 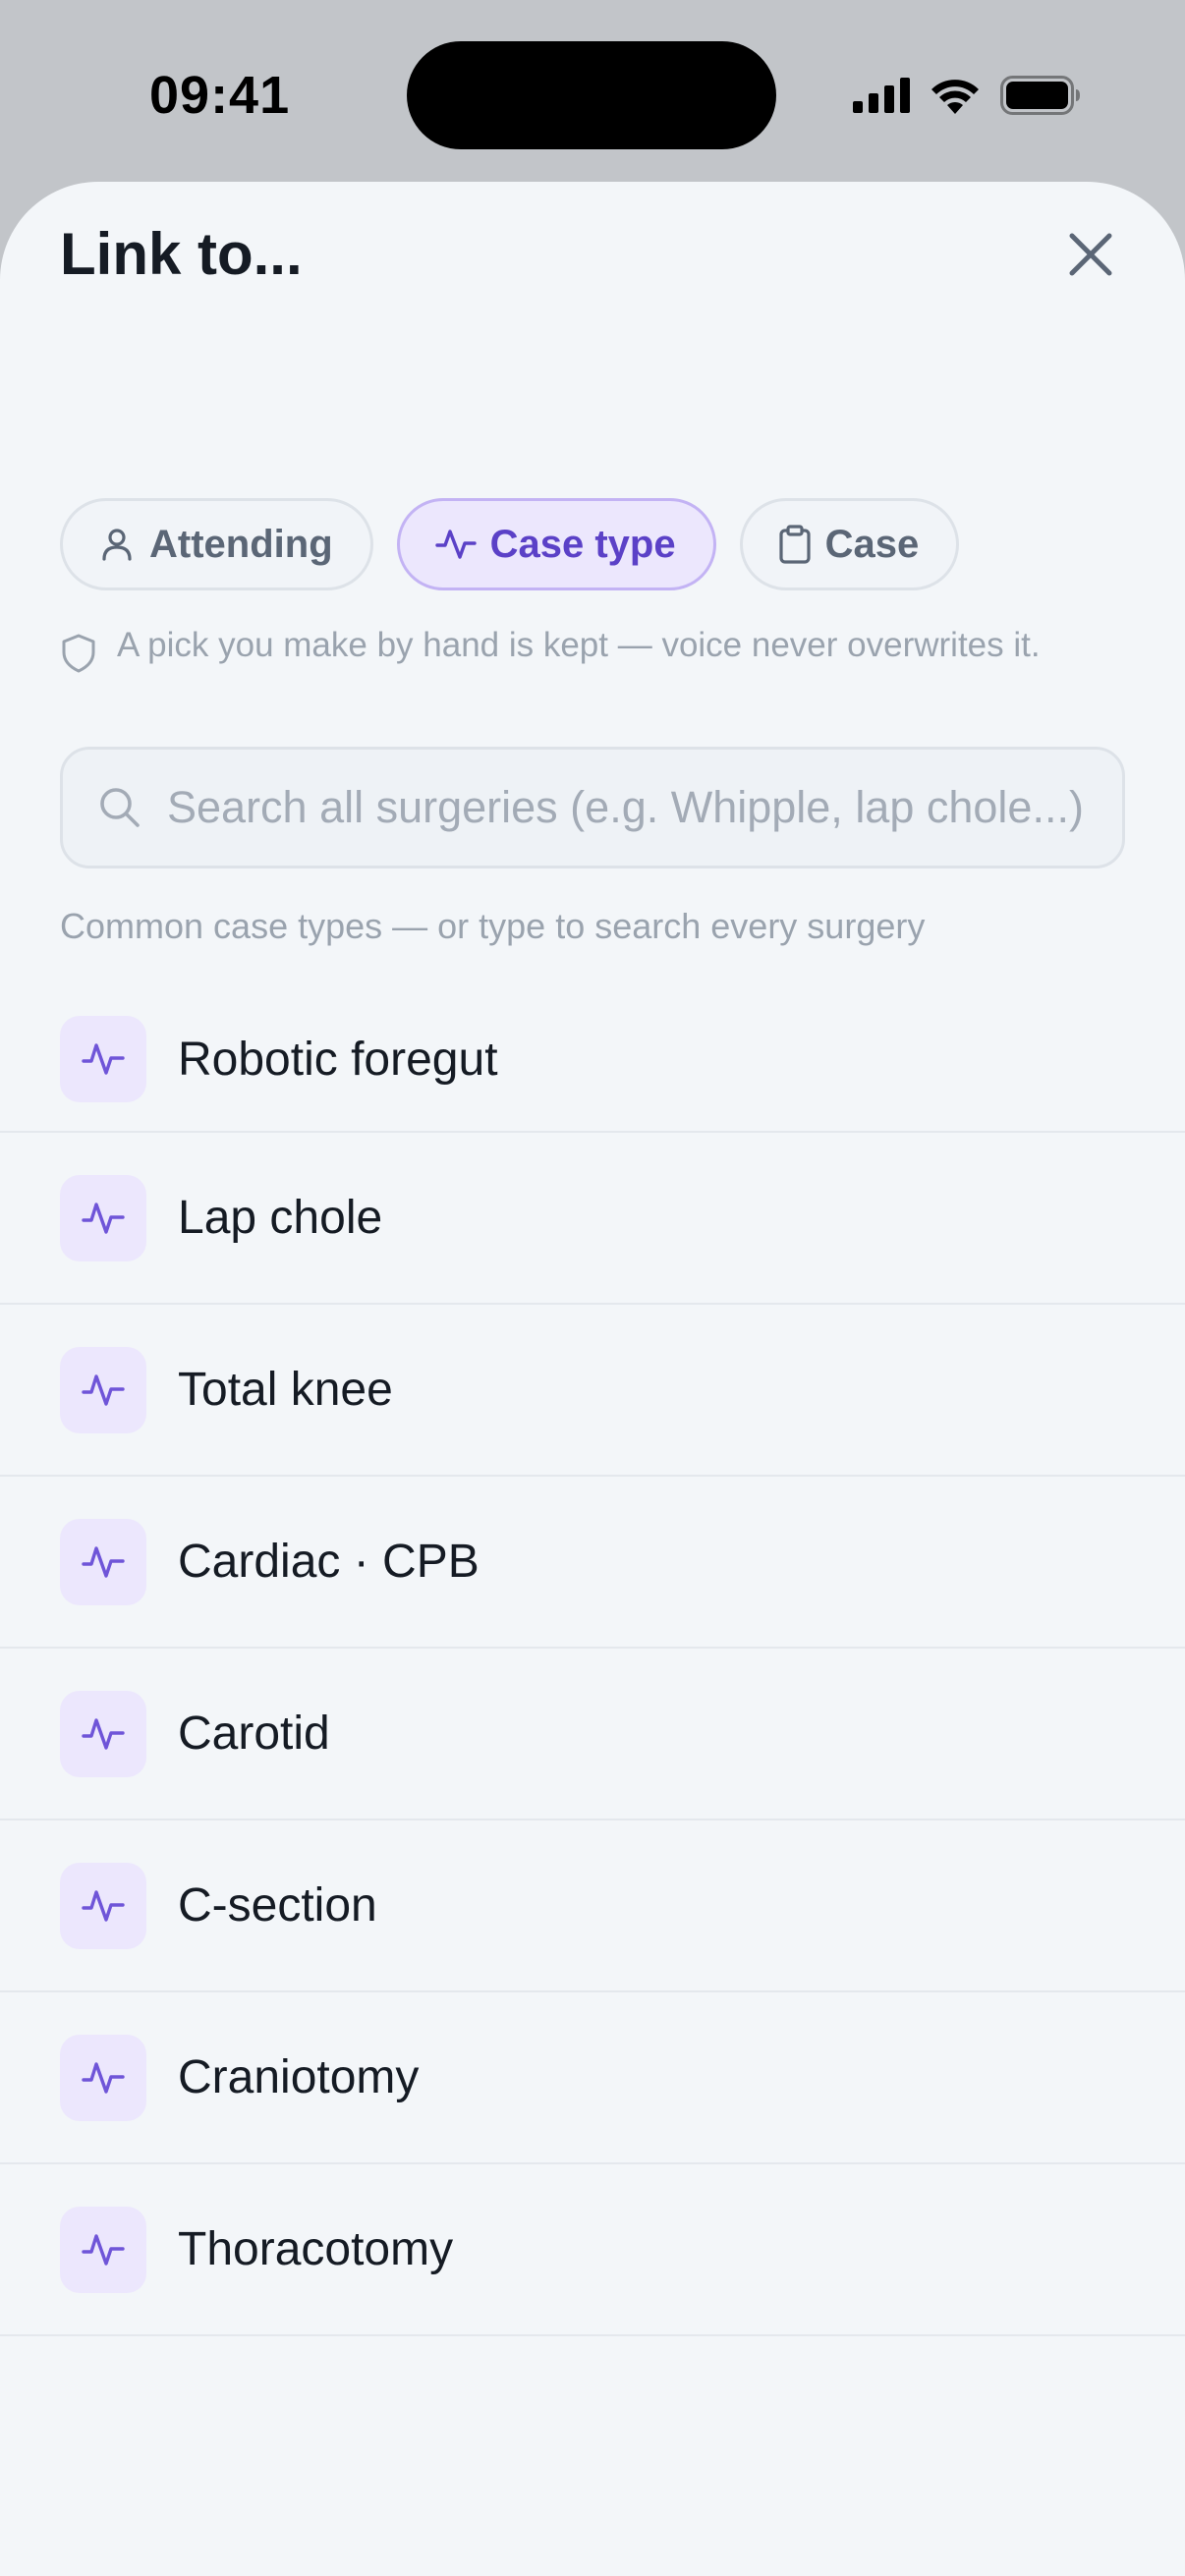 I want to click on link-type-tabs: Attending Case type Case, so click(x=510, y=544).